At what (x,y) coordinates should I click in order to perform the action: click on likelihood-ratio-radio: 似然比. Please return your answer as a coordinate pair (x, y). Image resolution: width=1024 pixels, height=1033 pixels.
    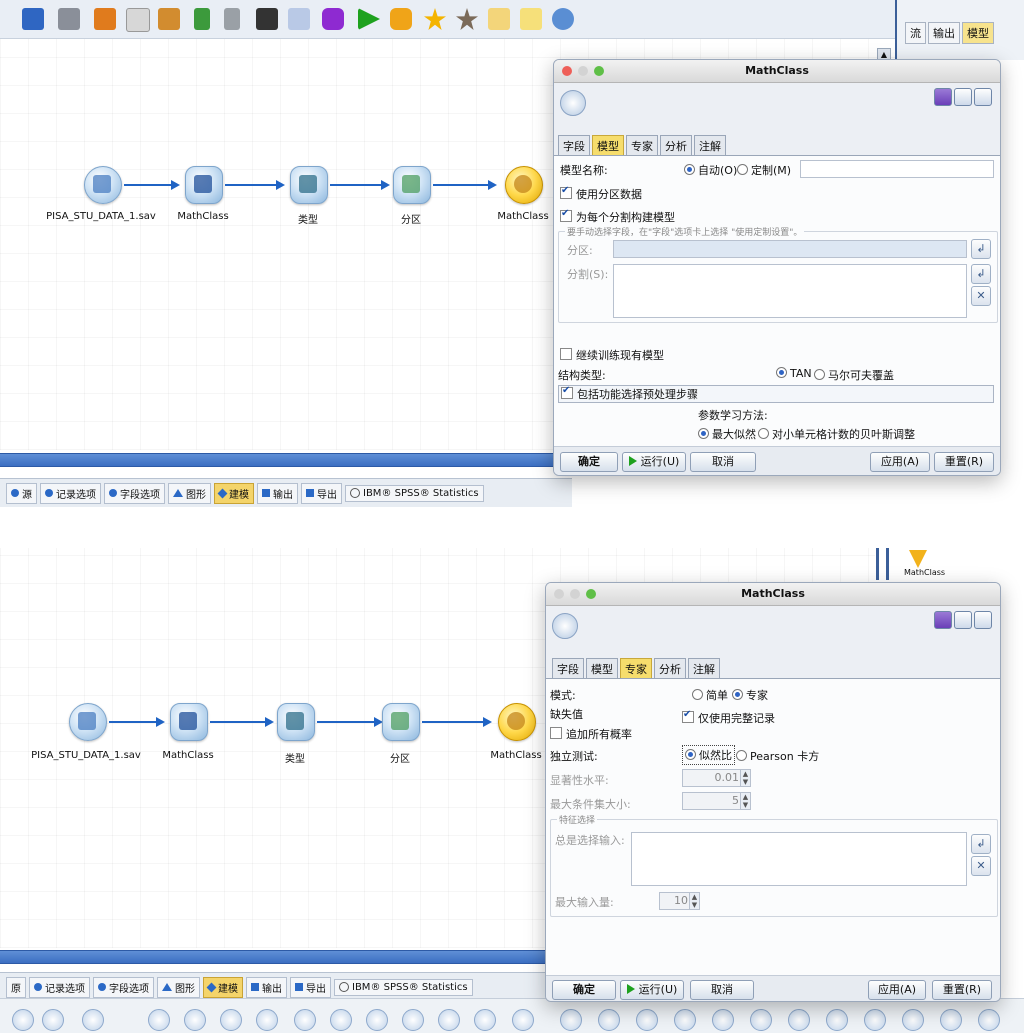
    Looking at the image, I should click on (708, 755).